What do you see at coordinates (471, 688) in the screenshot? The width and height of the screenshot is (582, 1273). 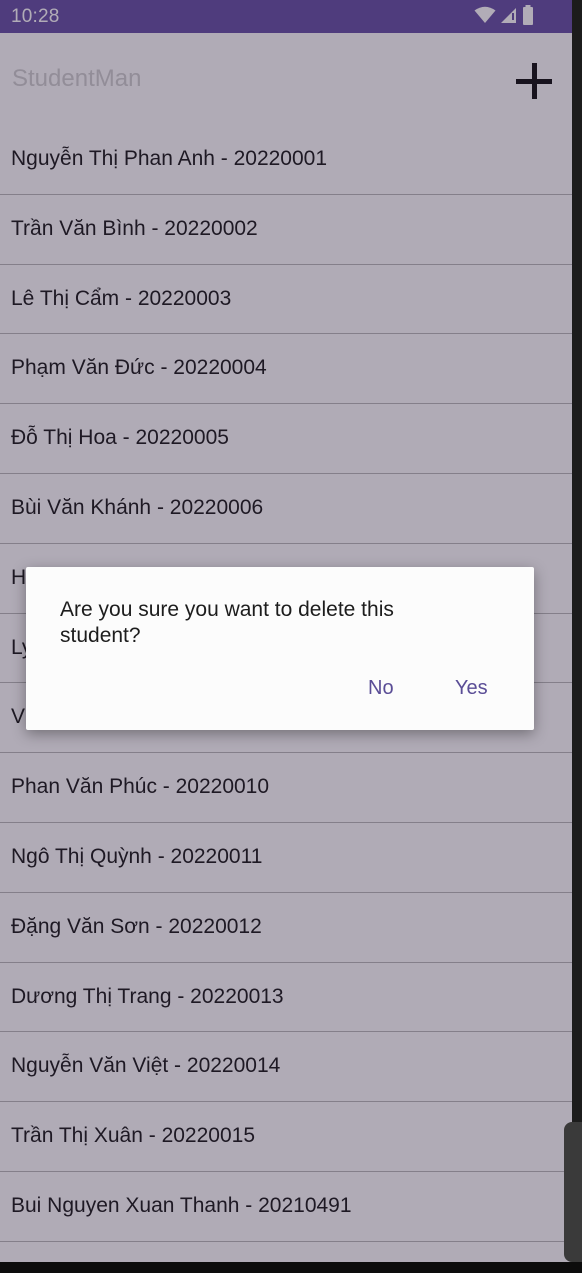 I see `yes-button: Yes` at bounding box center [471, 688].